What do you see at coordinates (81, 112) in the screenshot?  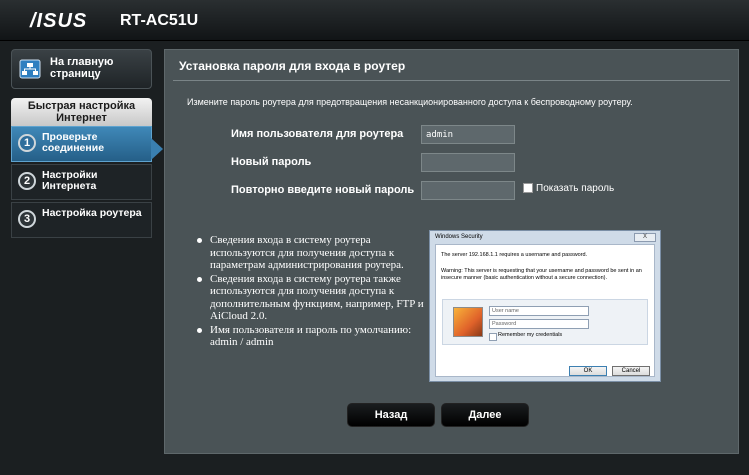 I see `quick-setup-title: Быстрая настройка Интернет` at bounding box center [81, 112].